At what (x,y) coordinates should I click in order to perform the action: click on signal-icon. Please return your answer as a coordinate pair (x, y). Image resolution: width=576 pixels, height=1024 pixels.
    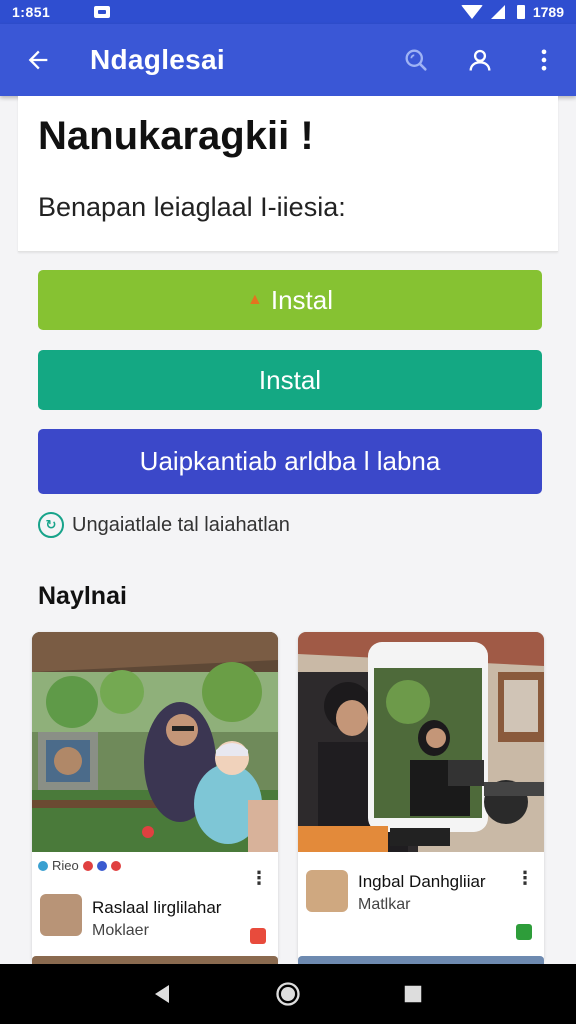
    Looking at the image, I should click on (497, 12).